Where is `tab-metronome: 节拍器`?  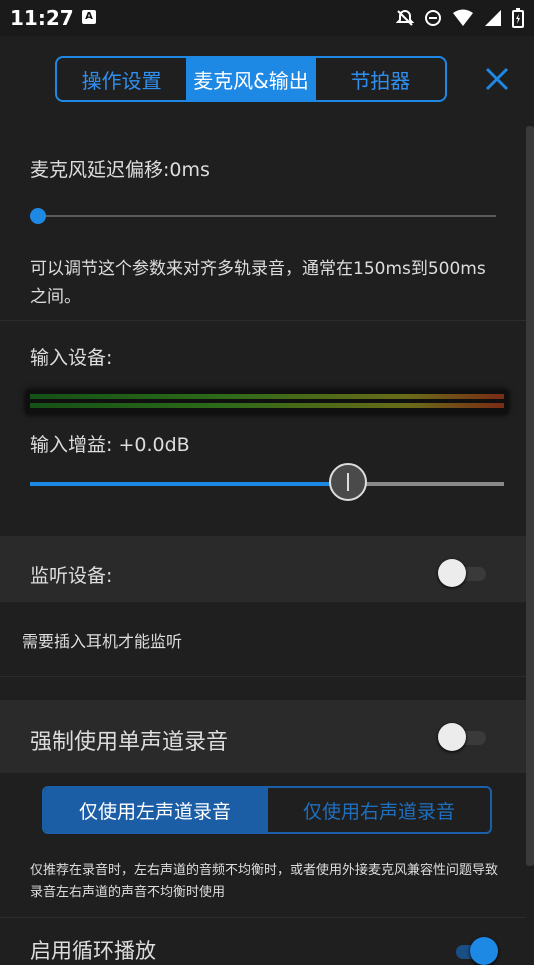
tab-metronome: 节拍器 is located at coordinates (380, 79).